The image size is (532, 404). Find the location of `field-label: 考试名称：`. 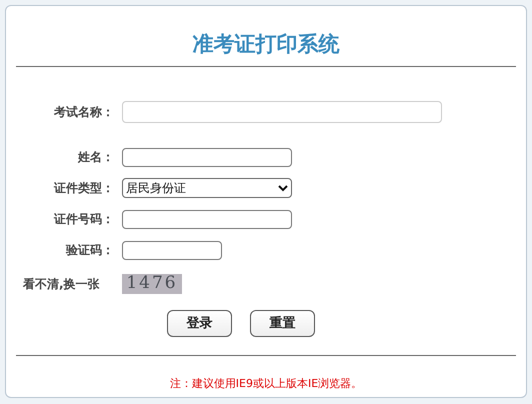

field-label: 考试名称： is located at coordinates (84, 112).